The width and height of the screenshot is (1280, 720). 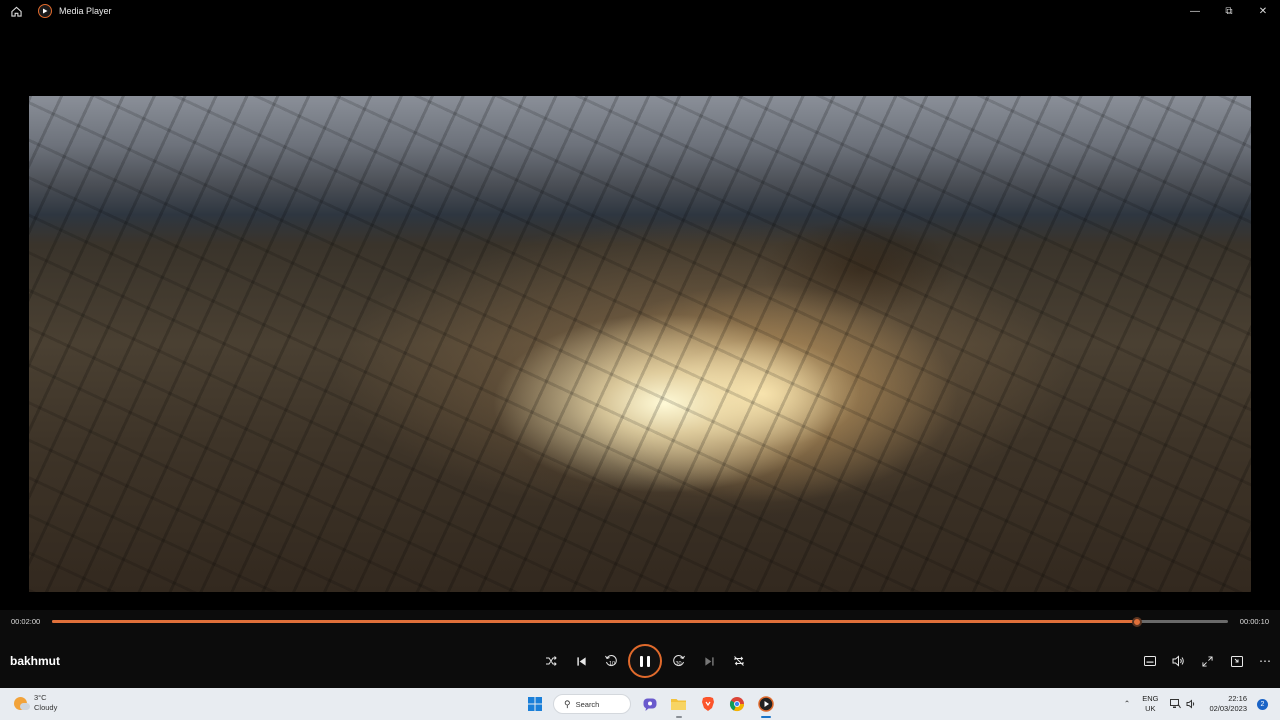 What do you see at coordinates (22, 703) in the screenshot?
I see `partly-cloudy-icon` at bounding box center [22, 703].